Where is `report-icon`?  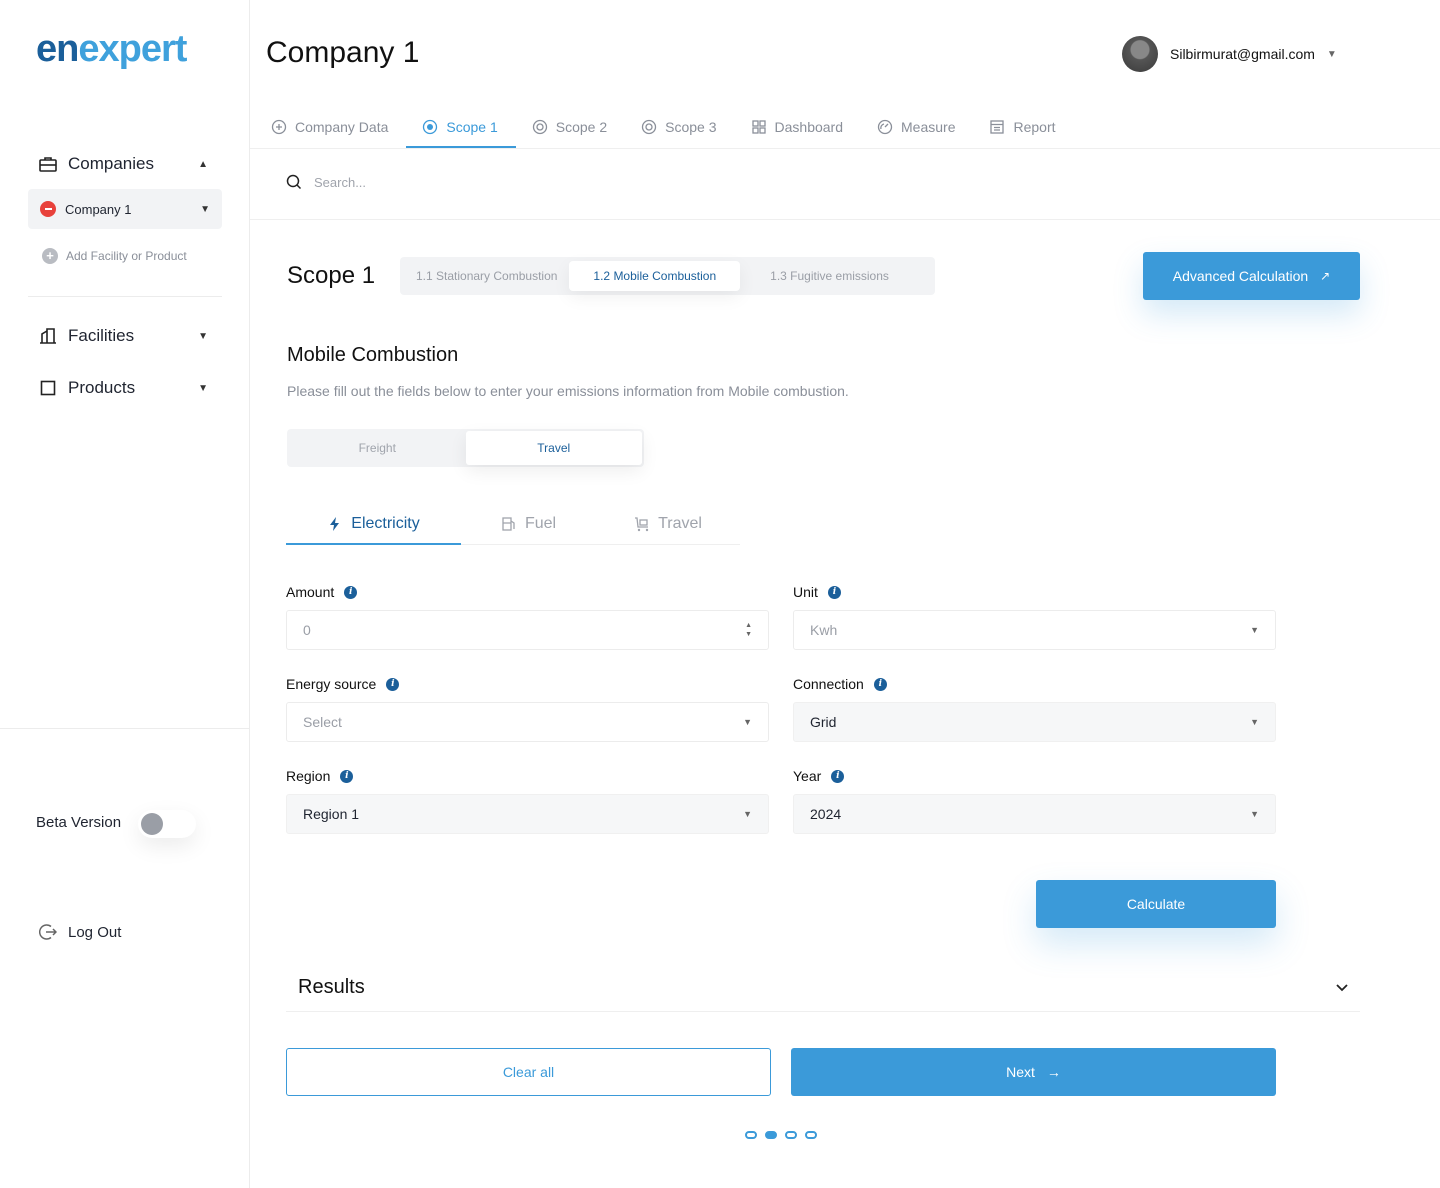 report-icon is located at coordinates (997, 127).